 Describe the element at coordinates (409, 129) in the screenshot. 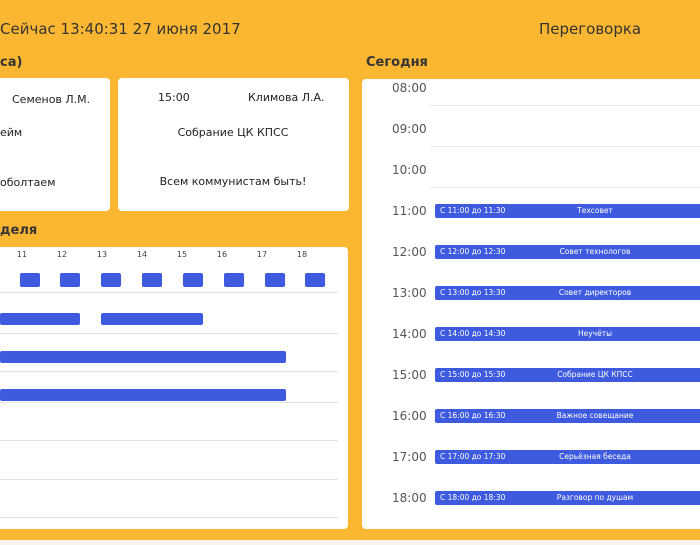

I see `hour-label: 09:00` at that location.